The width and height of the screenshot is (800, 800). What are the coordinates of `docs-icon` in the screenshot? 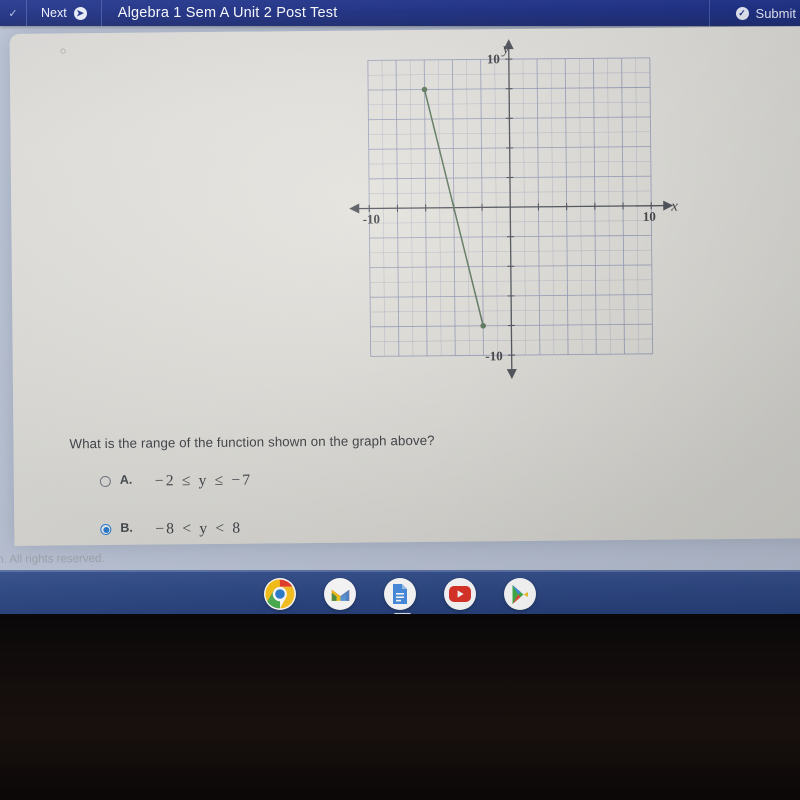 It's located at (400, 594).